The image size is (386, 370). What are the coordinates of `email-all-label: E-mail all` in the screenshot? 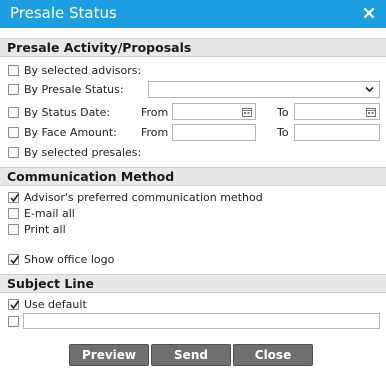 It's located at (49, 213).